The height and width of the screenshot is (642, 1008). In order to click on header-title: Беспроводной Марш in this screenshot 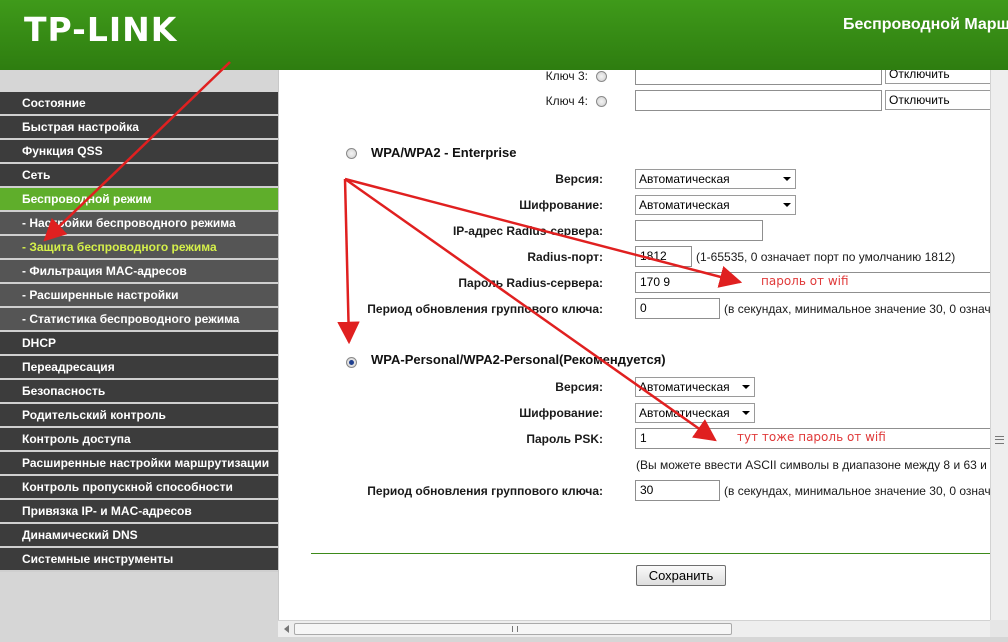, I will do `click(925, 24)`.